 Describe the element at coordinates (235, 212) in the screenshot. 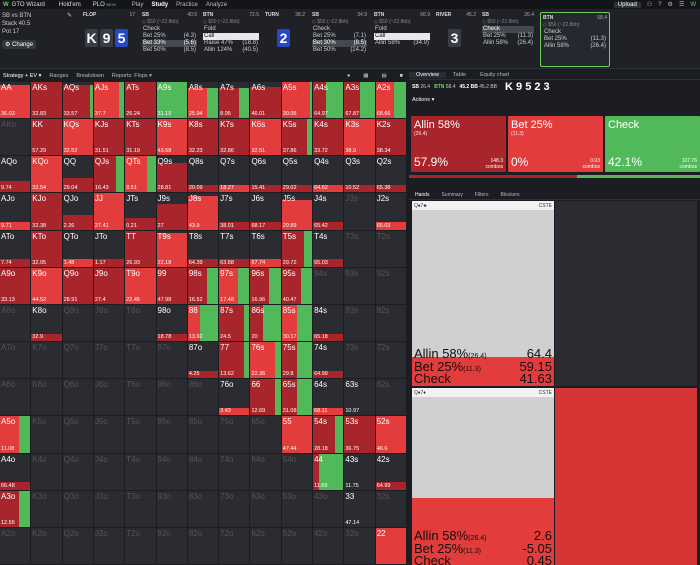

I see `hand-cell: J7s 38.01` at that location.